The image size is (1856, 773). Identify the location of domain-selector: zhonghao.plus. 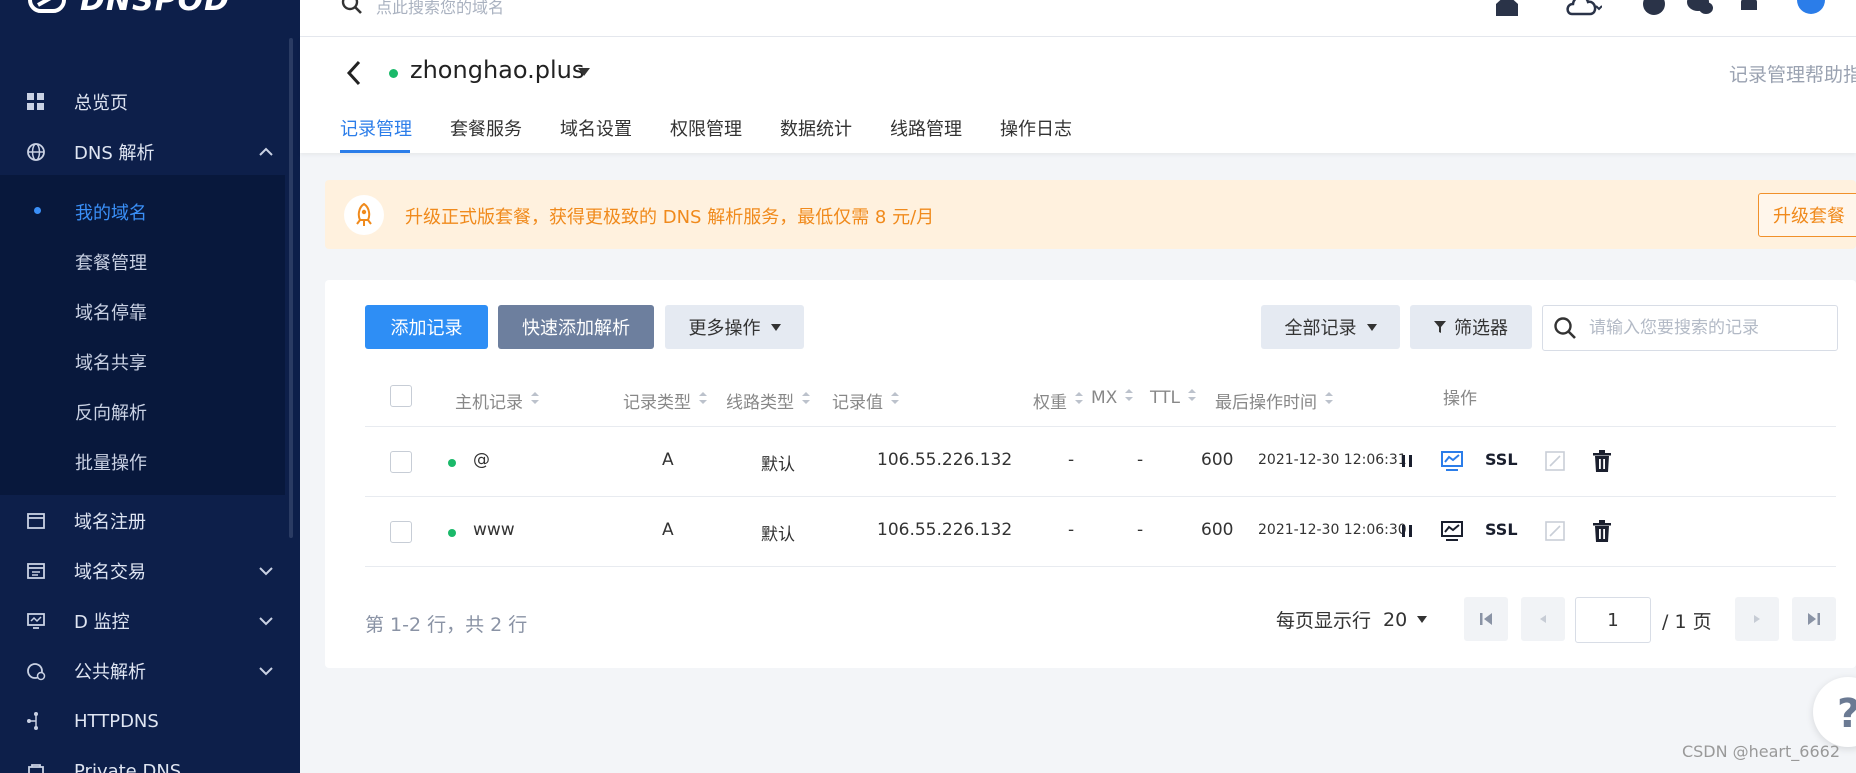
(497, 70).